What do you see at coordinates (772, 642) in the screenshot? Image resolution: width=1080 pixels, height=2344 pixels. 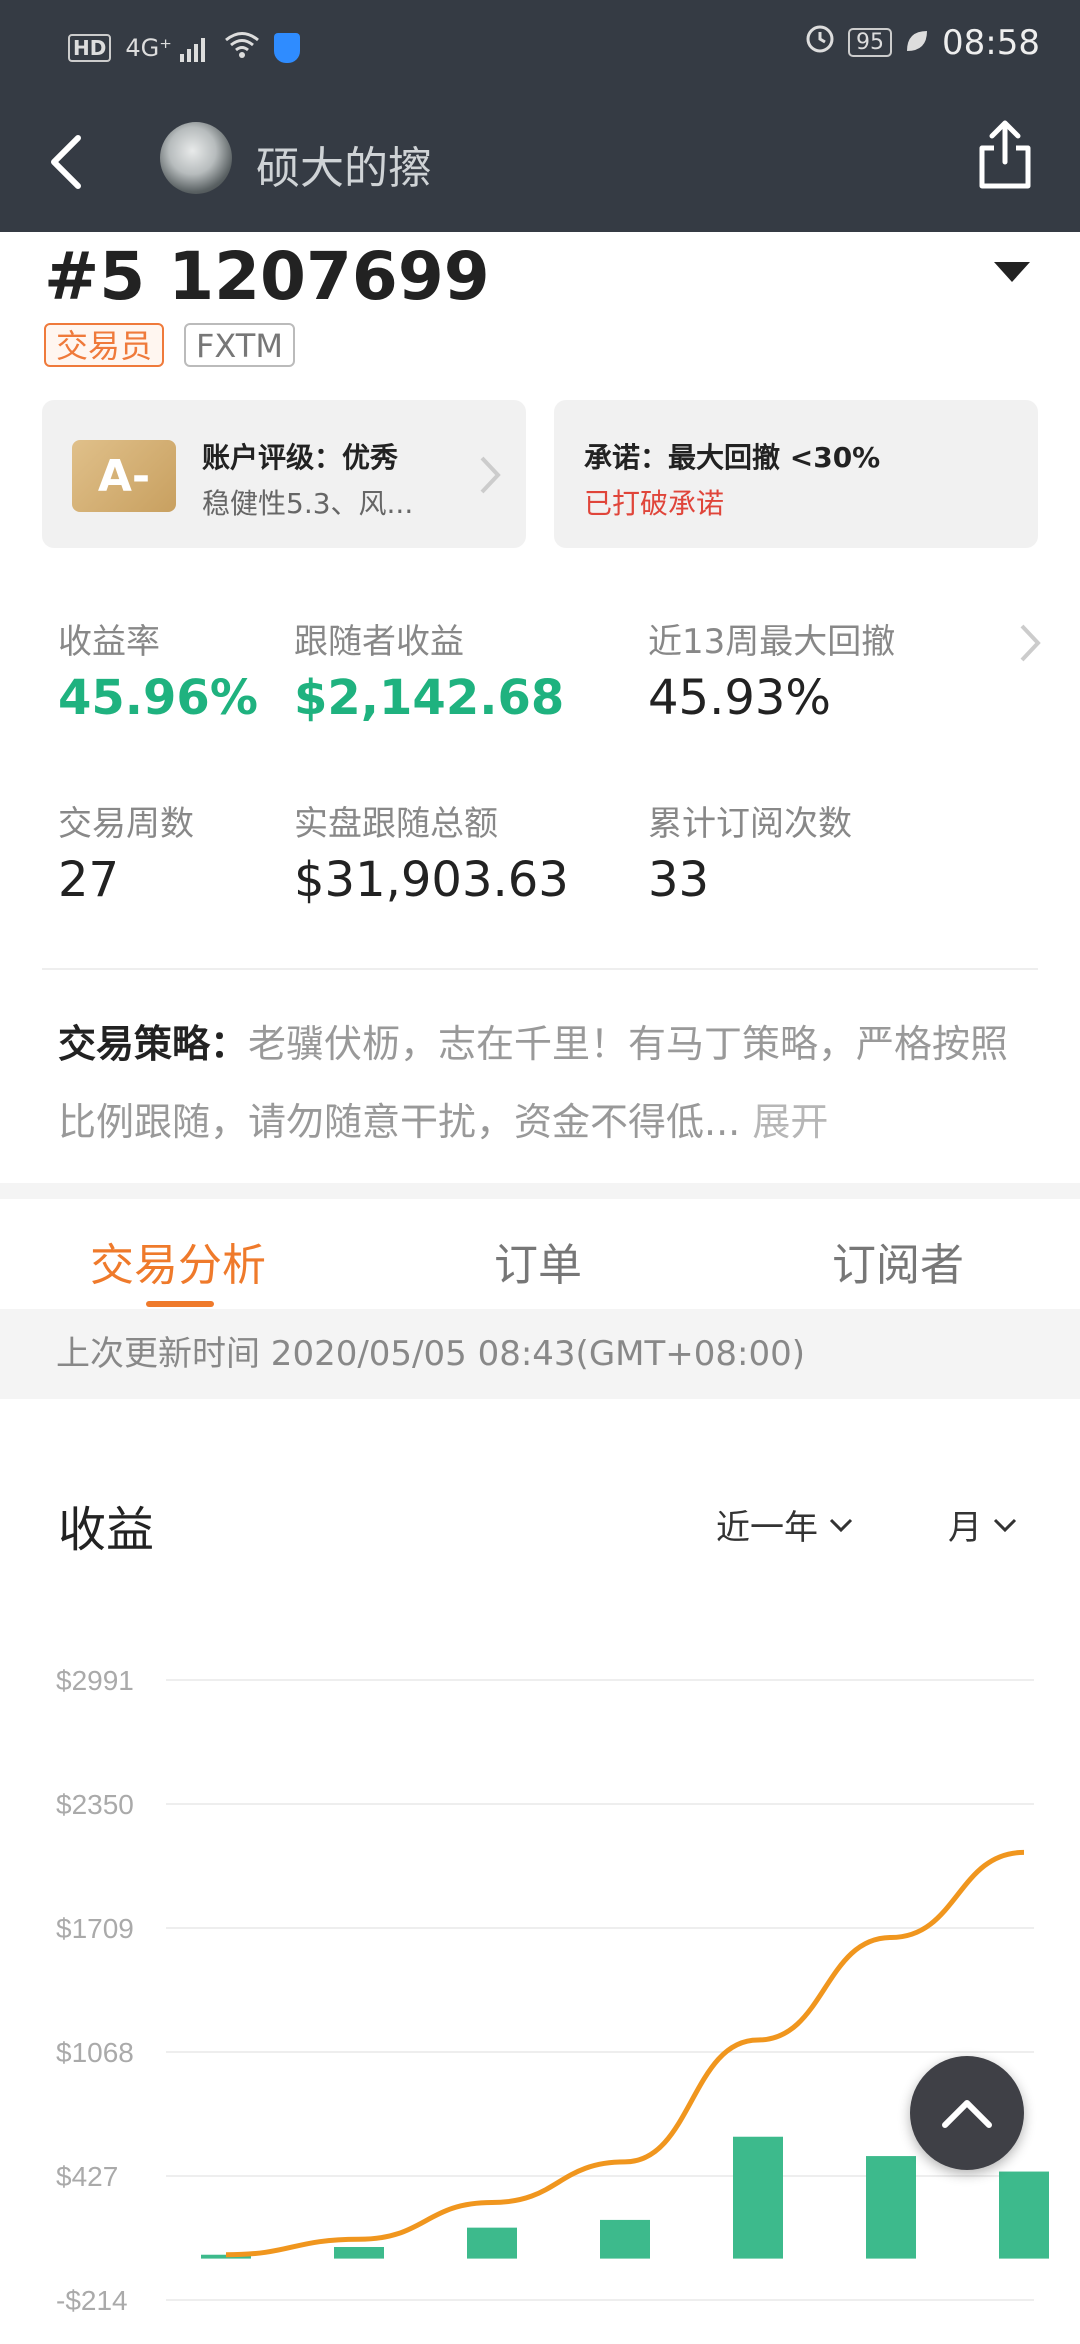 I see `stat-label-drawdown: 近13周最大回撤` at bounding box center [772, 642].